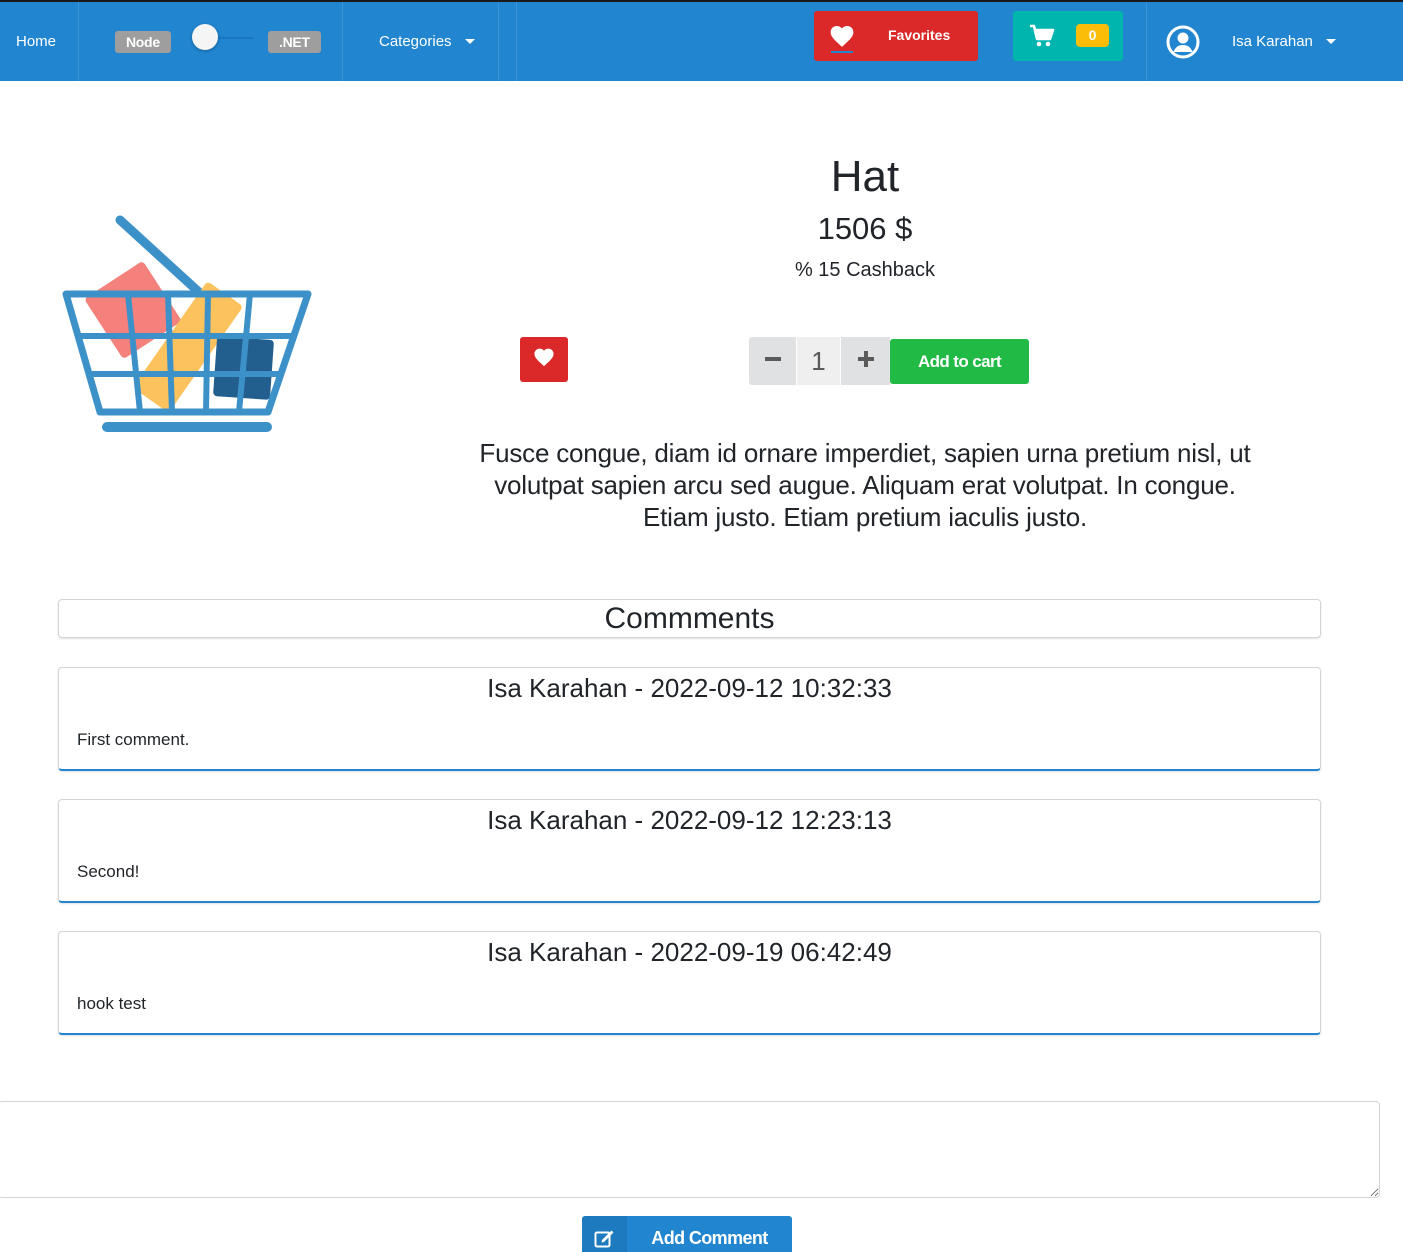 This screenshot has height=1252, width=1403. Describe the element at coordinates (1042, 38) in the screenshot. I see `shopping-cart-icon` at that location.